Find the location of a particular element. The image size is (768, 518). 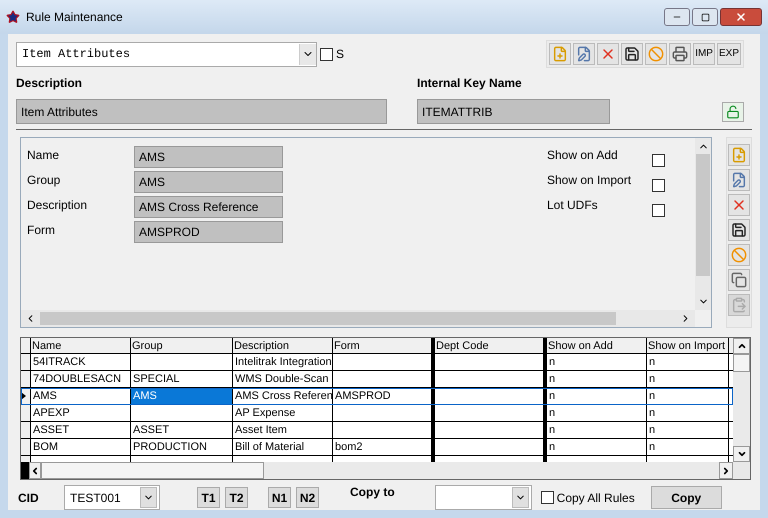

grid-row: BOM PRODUCTION Bill of Material bom2 n n is located at coordinates (377, 447).